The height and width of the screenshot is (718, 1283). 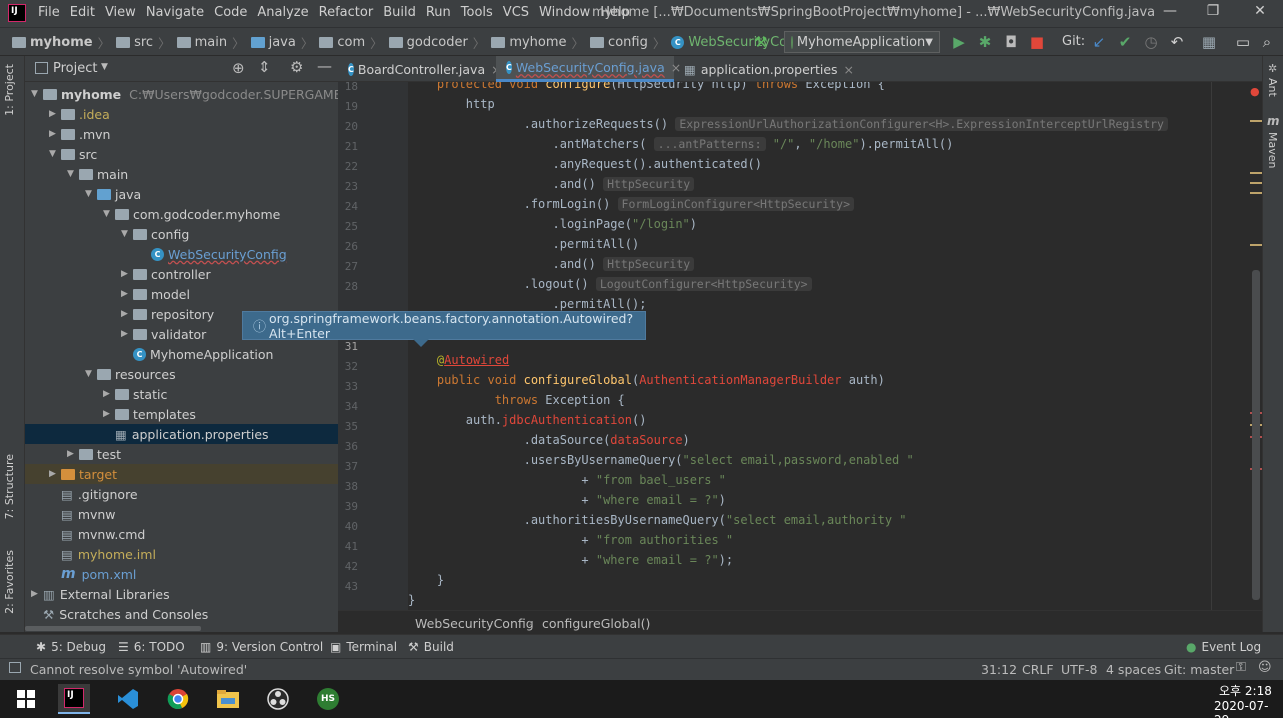 I want to click on gear-icon: ⚙, so click(x=296, y=67).